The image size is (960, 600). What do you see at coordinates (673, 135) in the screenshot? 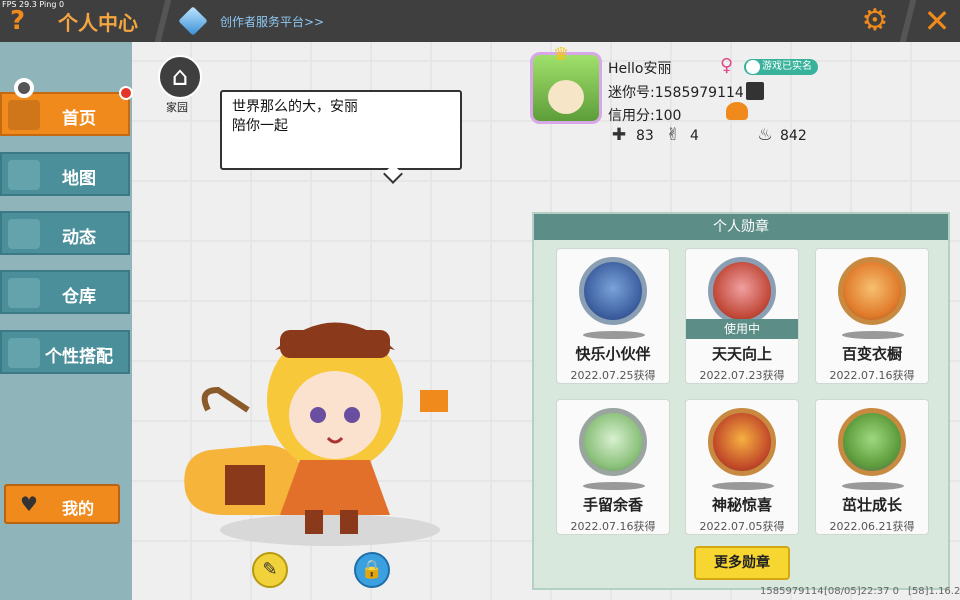
I see `cheer-icon: ✌` at bounding box center [673, 135].